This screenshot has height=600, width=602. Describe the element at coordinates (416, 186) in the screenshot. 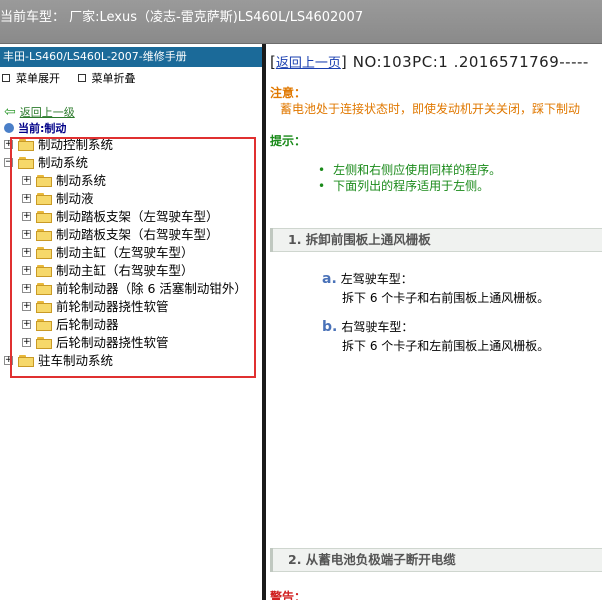

I see `tip-item: 下面列出的程序适用于左侧。` at that location.